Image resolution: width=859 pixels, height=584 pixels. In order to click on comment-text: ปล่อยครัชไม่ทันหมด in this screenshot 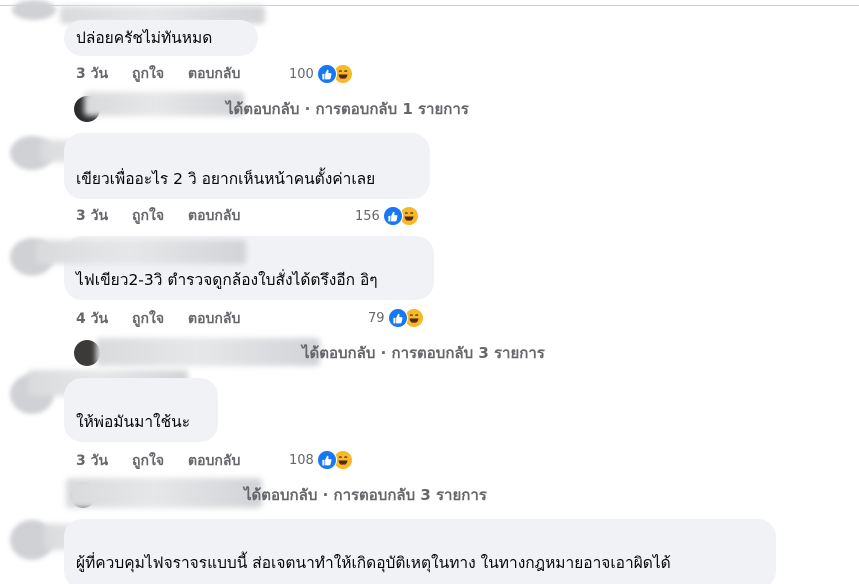, I will do `click(144, 38)`.